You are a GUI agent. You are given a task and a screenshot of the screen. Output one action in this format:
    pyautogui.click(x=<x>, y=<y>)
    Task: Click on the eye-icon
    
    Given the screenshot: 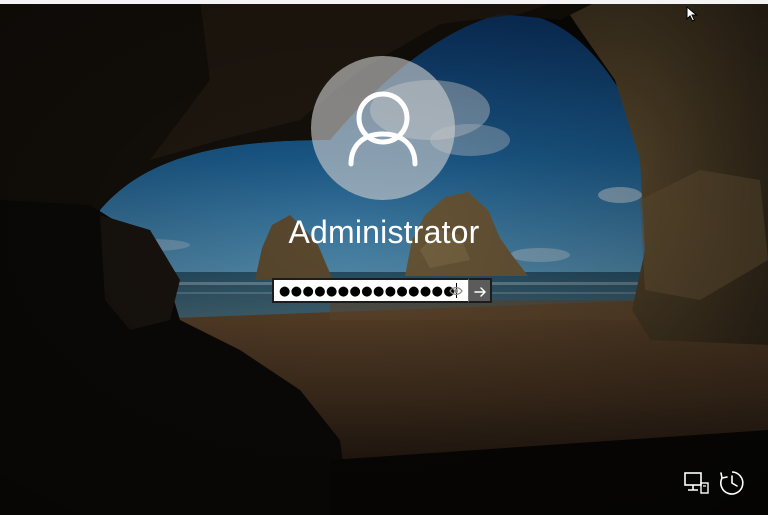 What is the action you would take?
    pyautogui.click(x=456, y=291)
    